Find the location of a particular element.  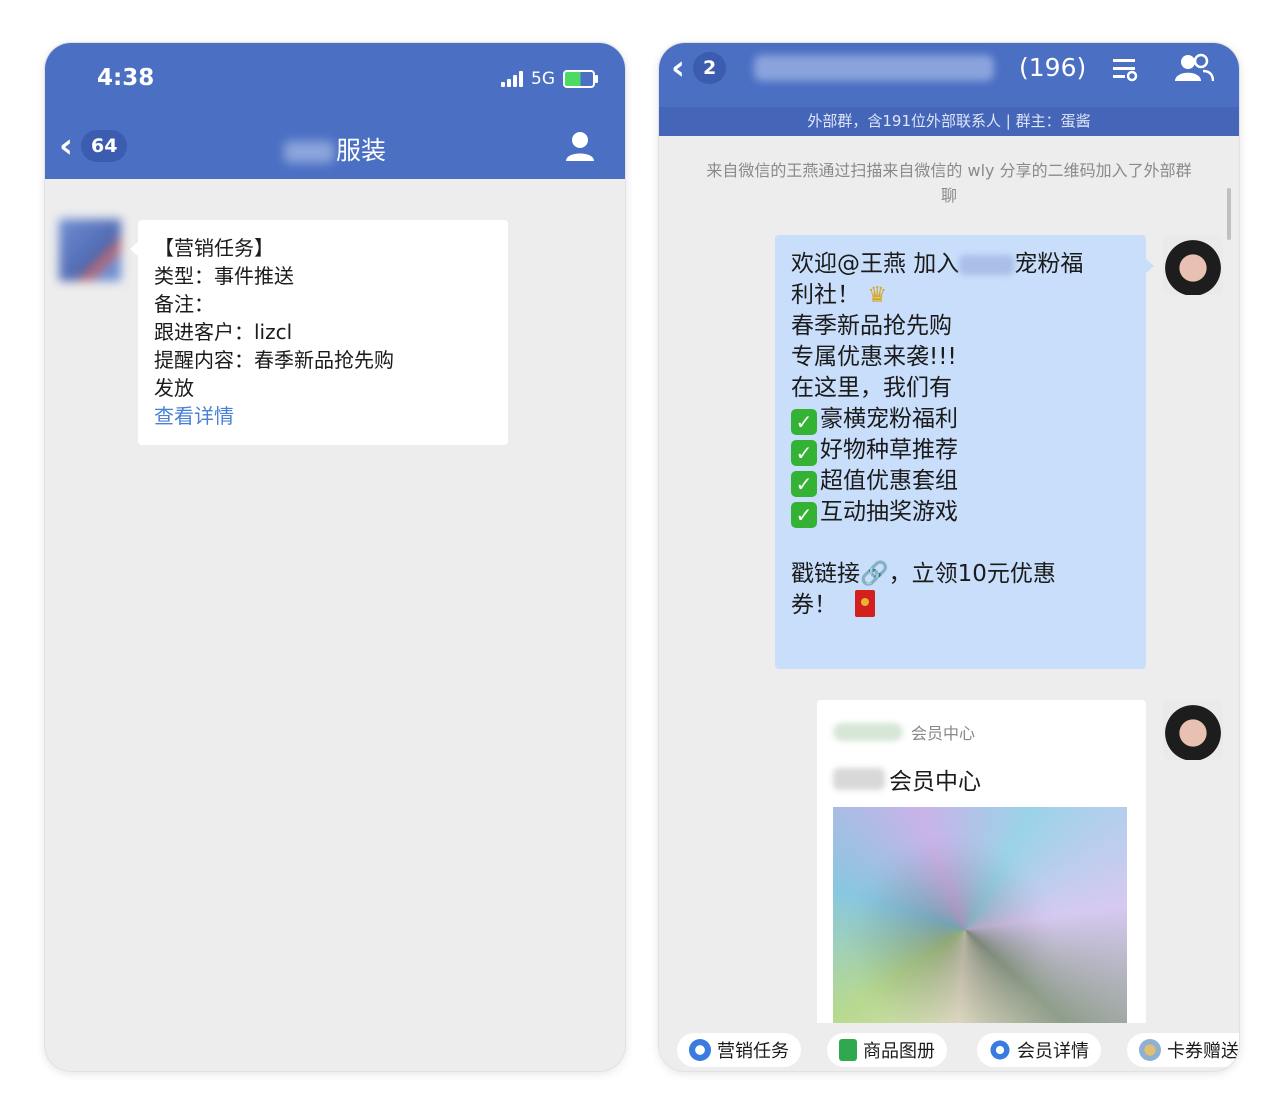

card-line-customer: 跟进客户：lizcl is located at coordinates (223, 332).